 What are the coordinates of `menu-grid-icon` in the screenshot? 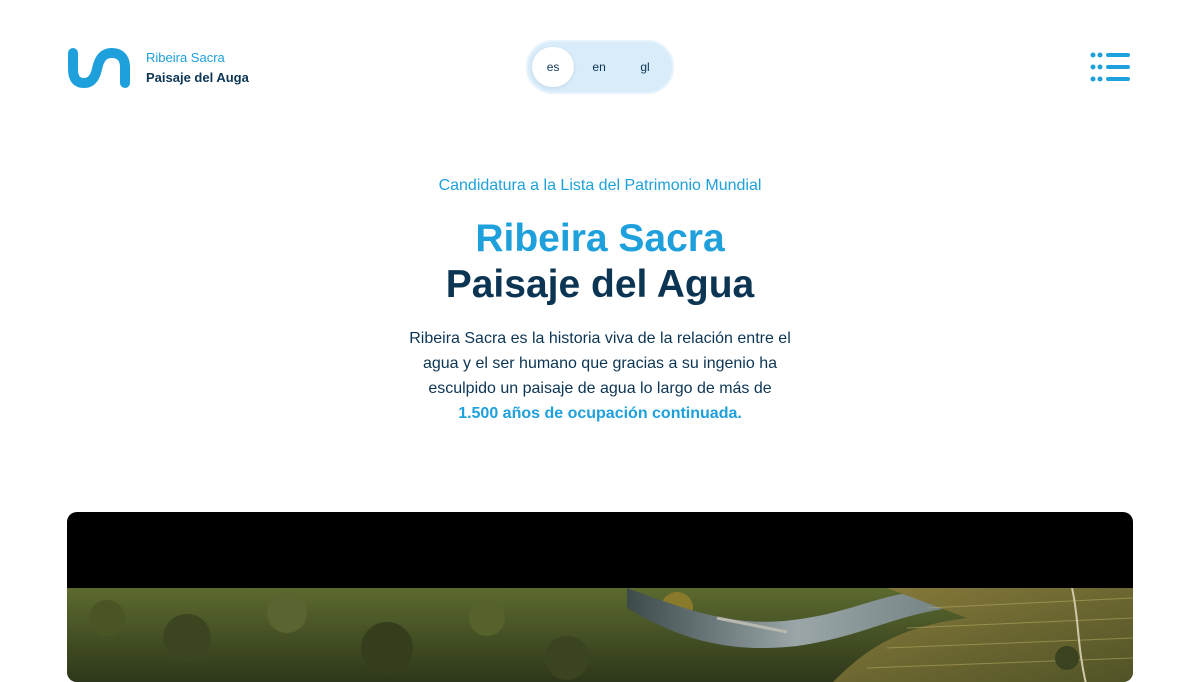 It's located at (1110, 67).